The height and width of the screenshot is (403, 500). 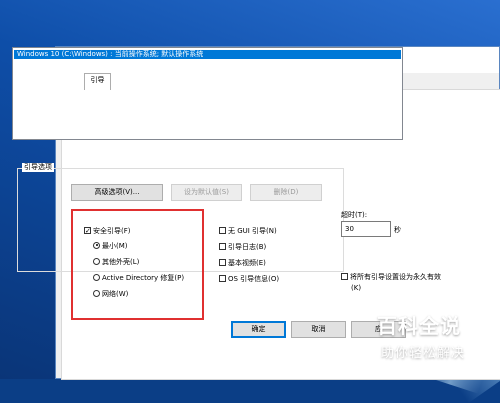 I want to click on os-boot-info-checkbox: OS 引导信息(O), so click(x=249, y=279).